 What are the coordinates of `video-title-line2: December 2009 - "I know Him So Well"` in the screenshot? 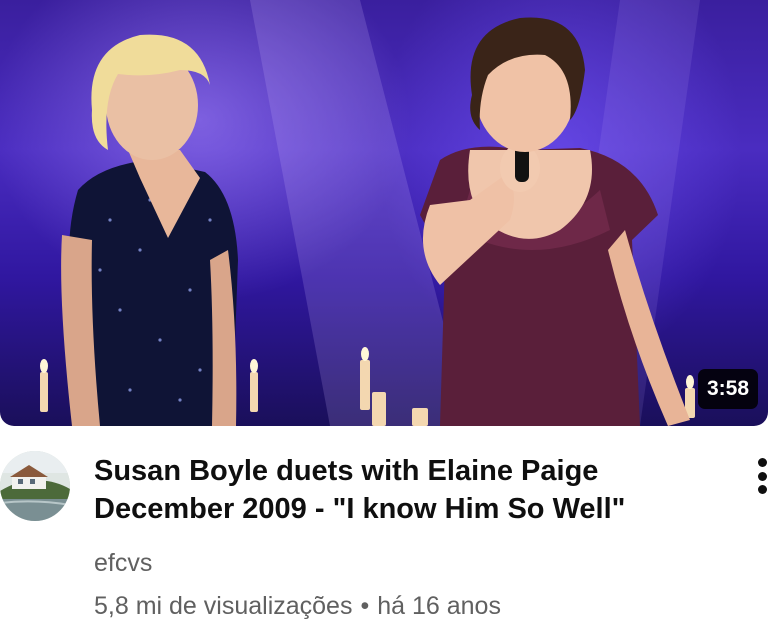 It's located at (360, 509).